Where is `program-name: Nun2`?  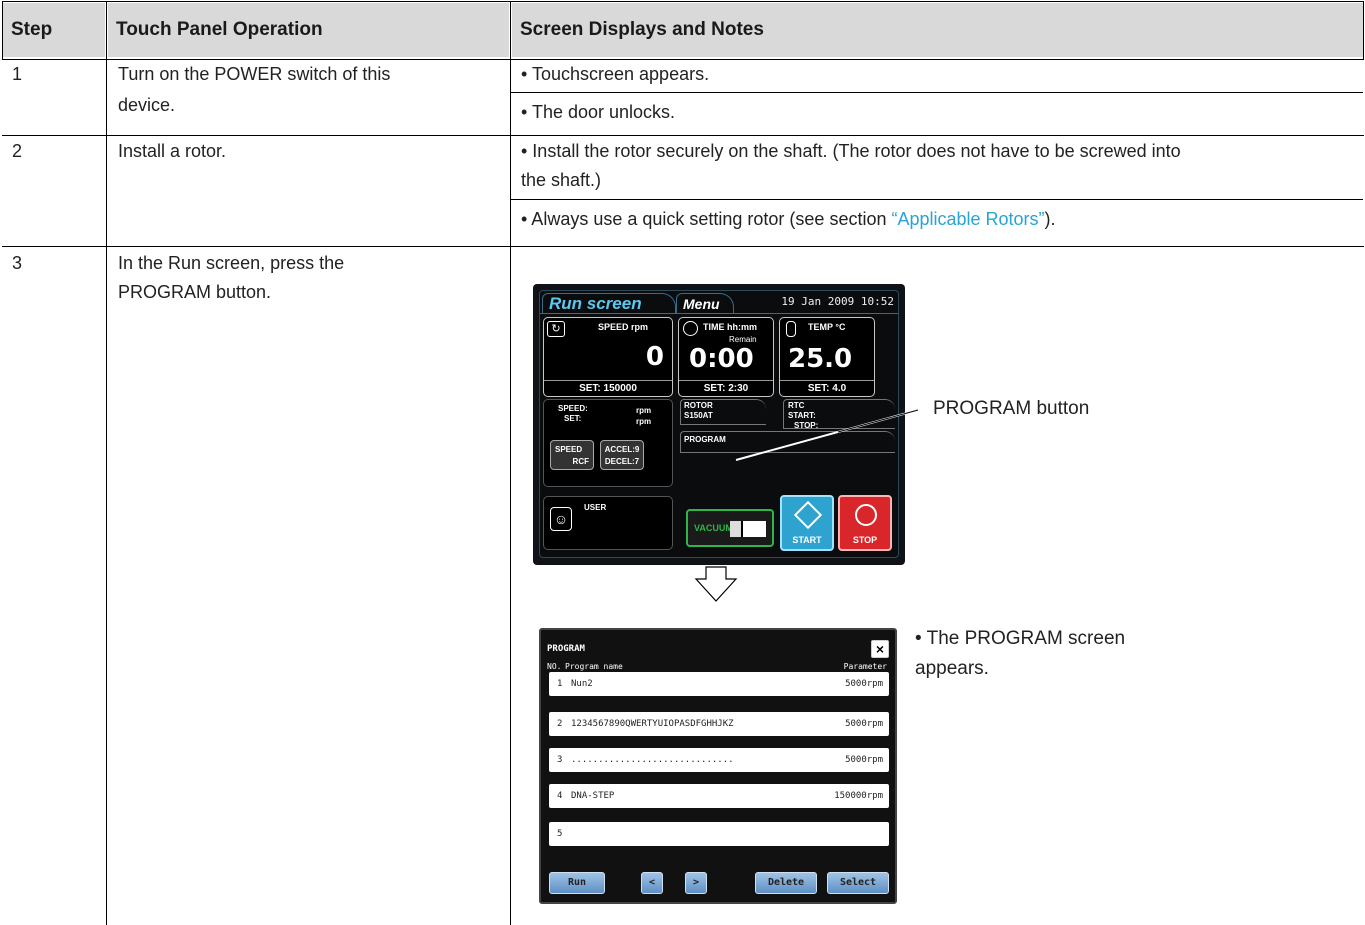 program-name: Nun2 is located at coordinates (582, 684).